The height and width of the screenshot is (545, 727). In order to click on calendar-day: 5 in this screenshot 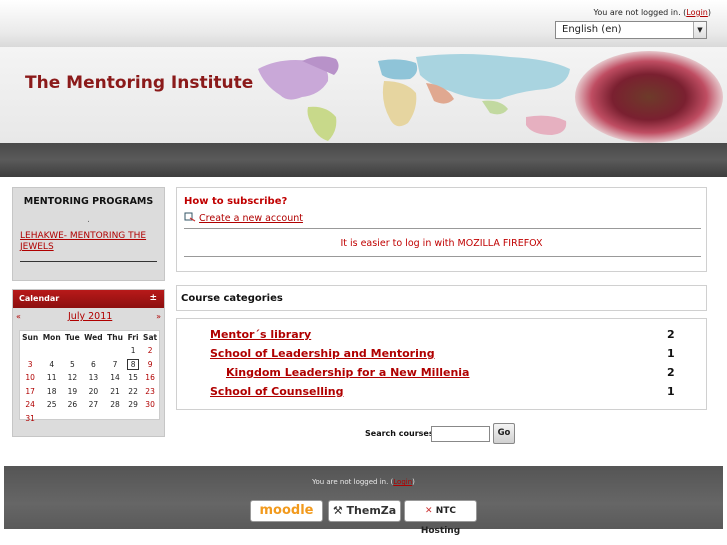, I will do `click(72, 365)`.